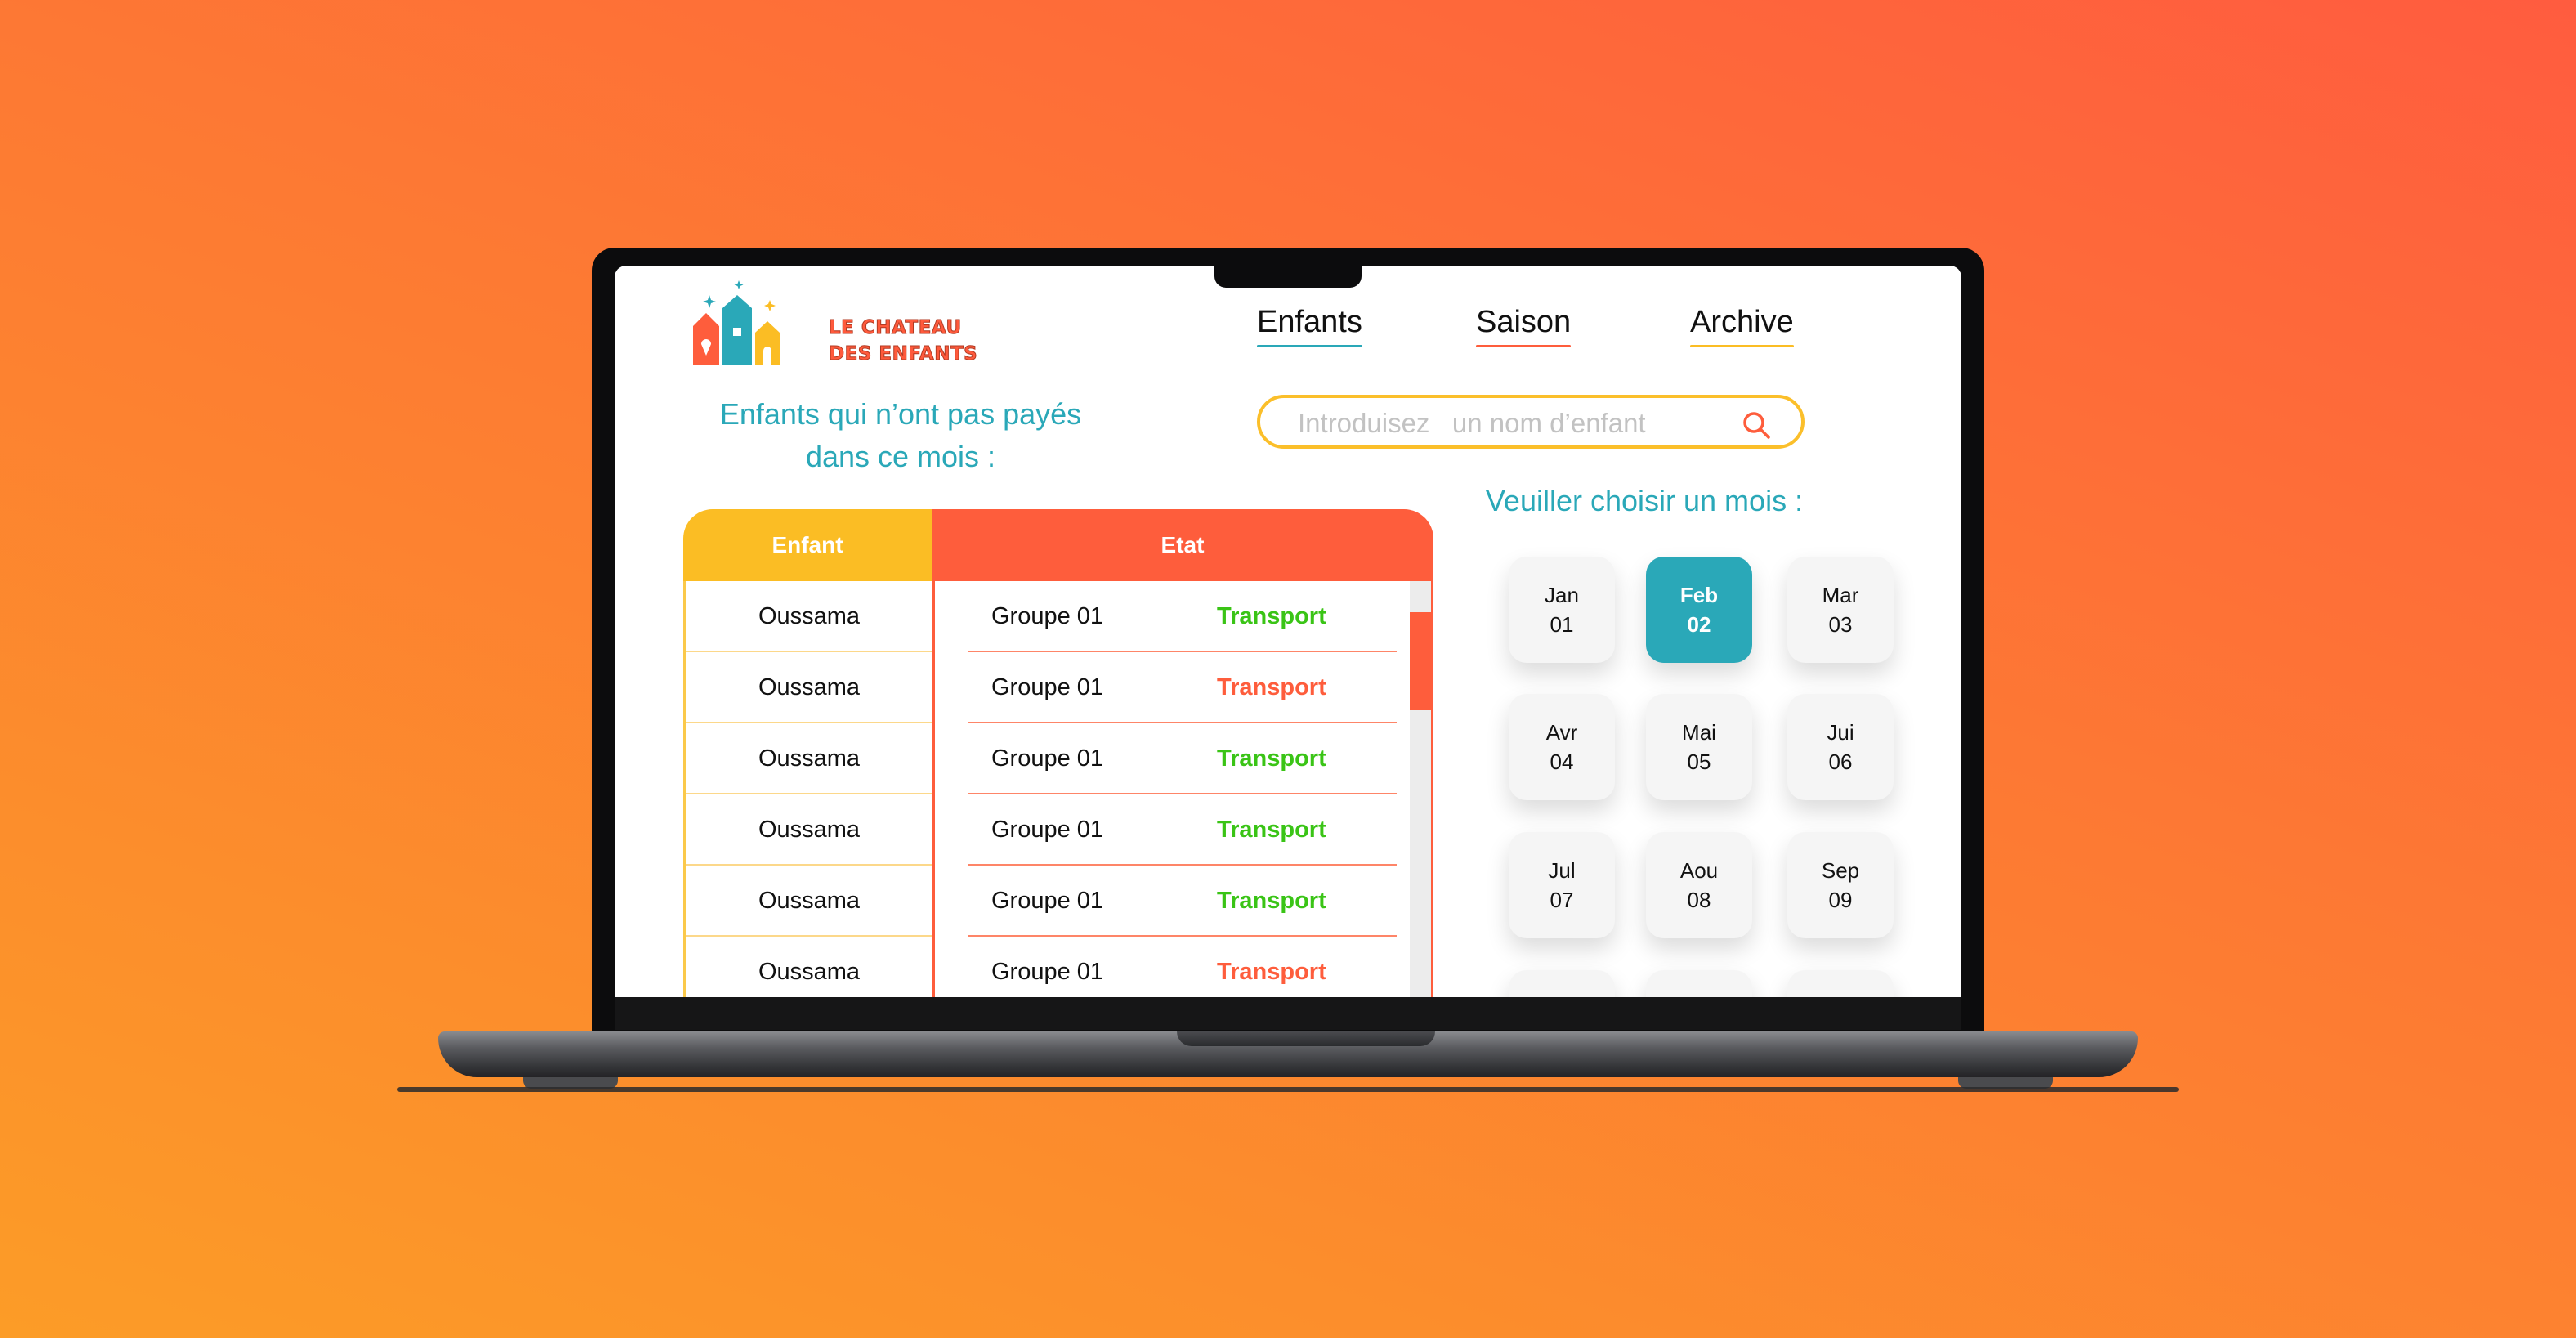 This screenshot has height=1338, width=2576. Describe the element at coordinates (1562, 624) in the screenshot. I see `month-number: 01` at that location.